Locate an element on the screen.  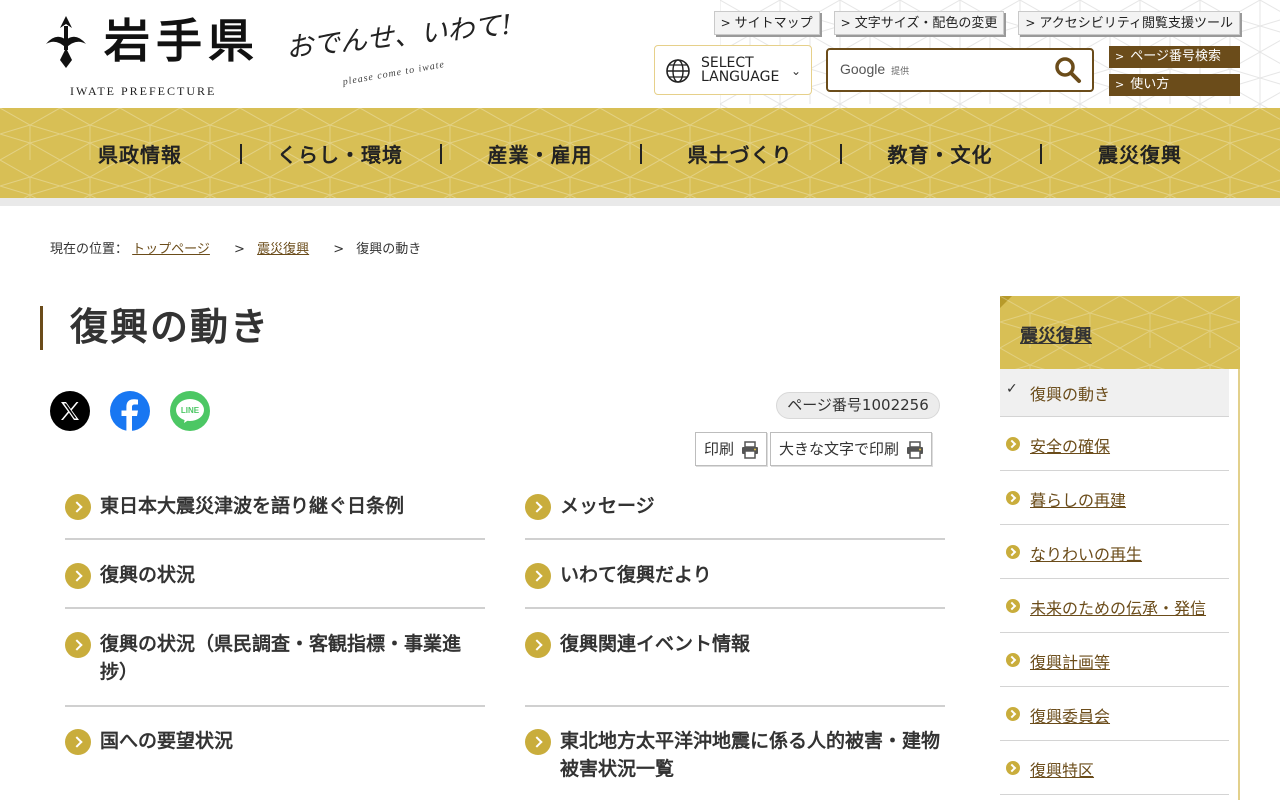
line-share-button: LINE is located at coordinates (190, 411).